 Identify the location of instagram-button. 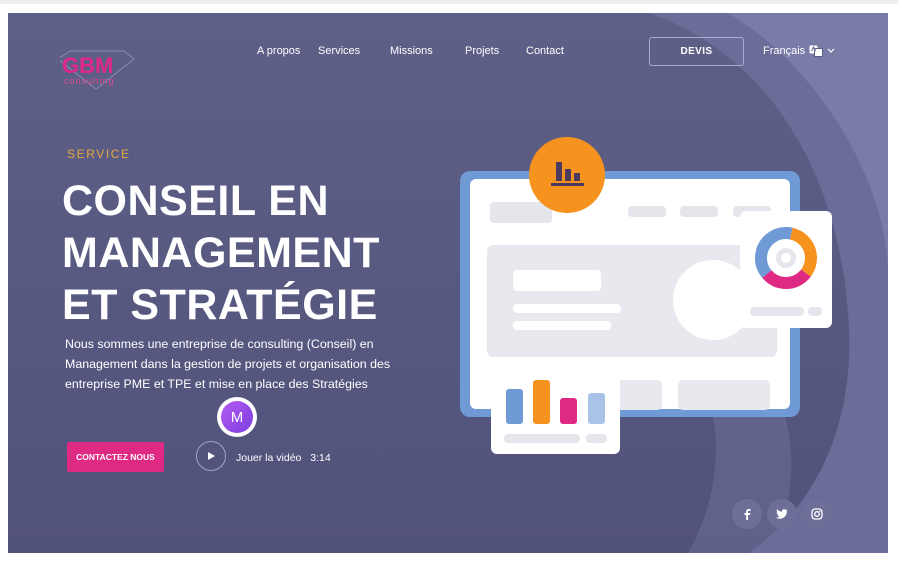
(817, 514).